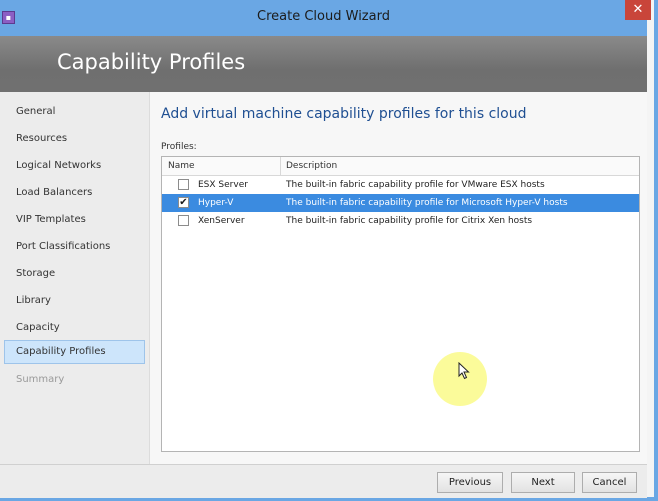 Image resolution: width=658 pixels, height=501 pixels. What do you see at coordinates (638, 10) in the screenshot?
I see `close-button: ✕` at bounding box center [638, 10].